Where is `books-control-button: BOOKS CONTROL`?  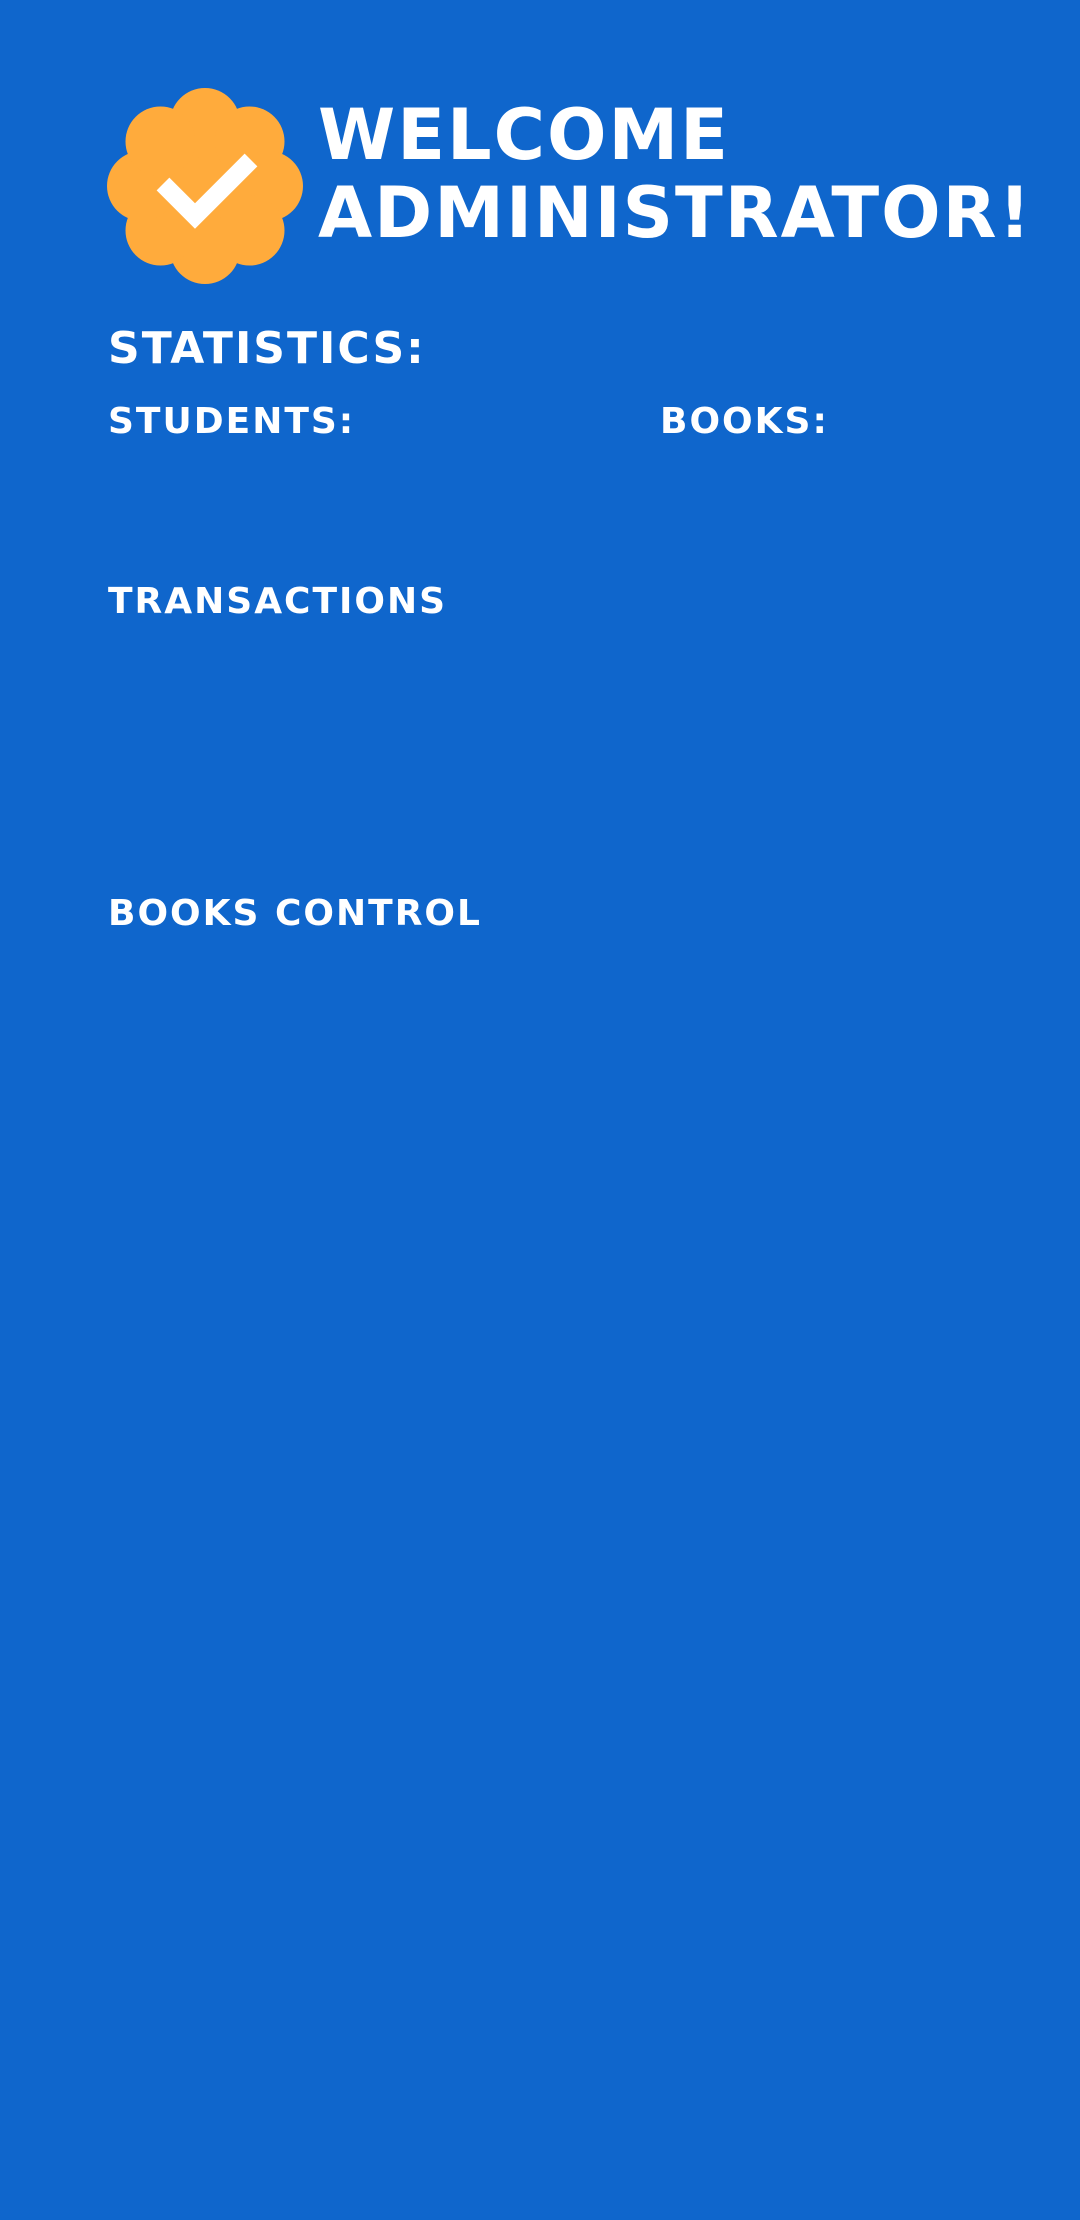 books-control-button: BOOKS CONTROL is located at coordinates (295, 914).